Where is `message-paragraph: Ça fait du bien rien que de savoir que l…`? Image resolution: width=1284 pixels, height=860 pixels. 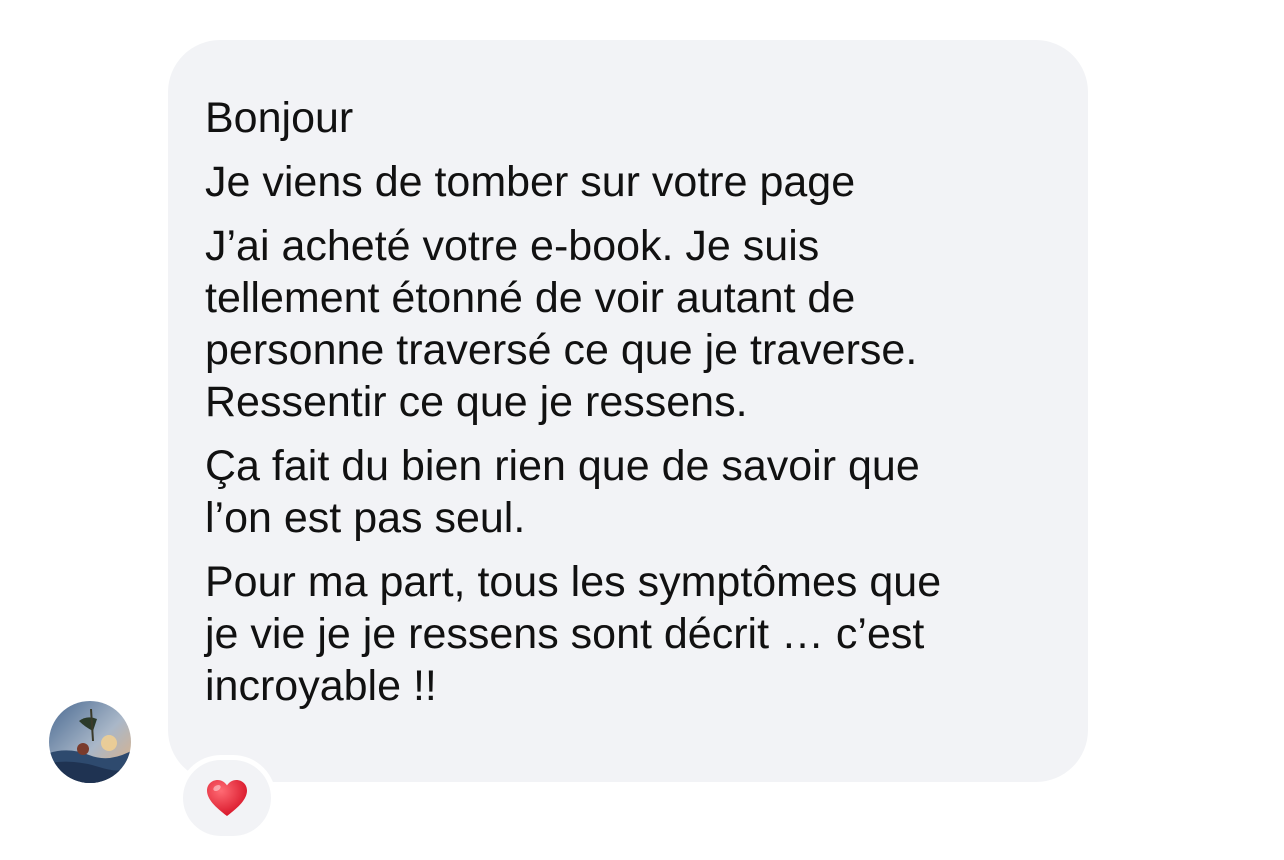 message-paragraph: Ça fait du bien rien que de savoir que l… is located at coordinates (646, 492).